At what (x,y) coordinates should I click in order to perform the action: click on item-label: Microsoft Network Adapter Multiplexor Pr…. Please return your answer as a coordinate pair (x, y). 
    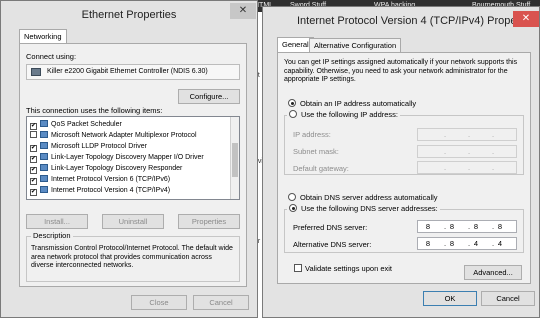
    Looking at the image, I should click on (124, 135).